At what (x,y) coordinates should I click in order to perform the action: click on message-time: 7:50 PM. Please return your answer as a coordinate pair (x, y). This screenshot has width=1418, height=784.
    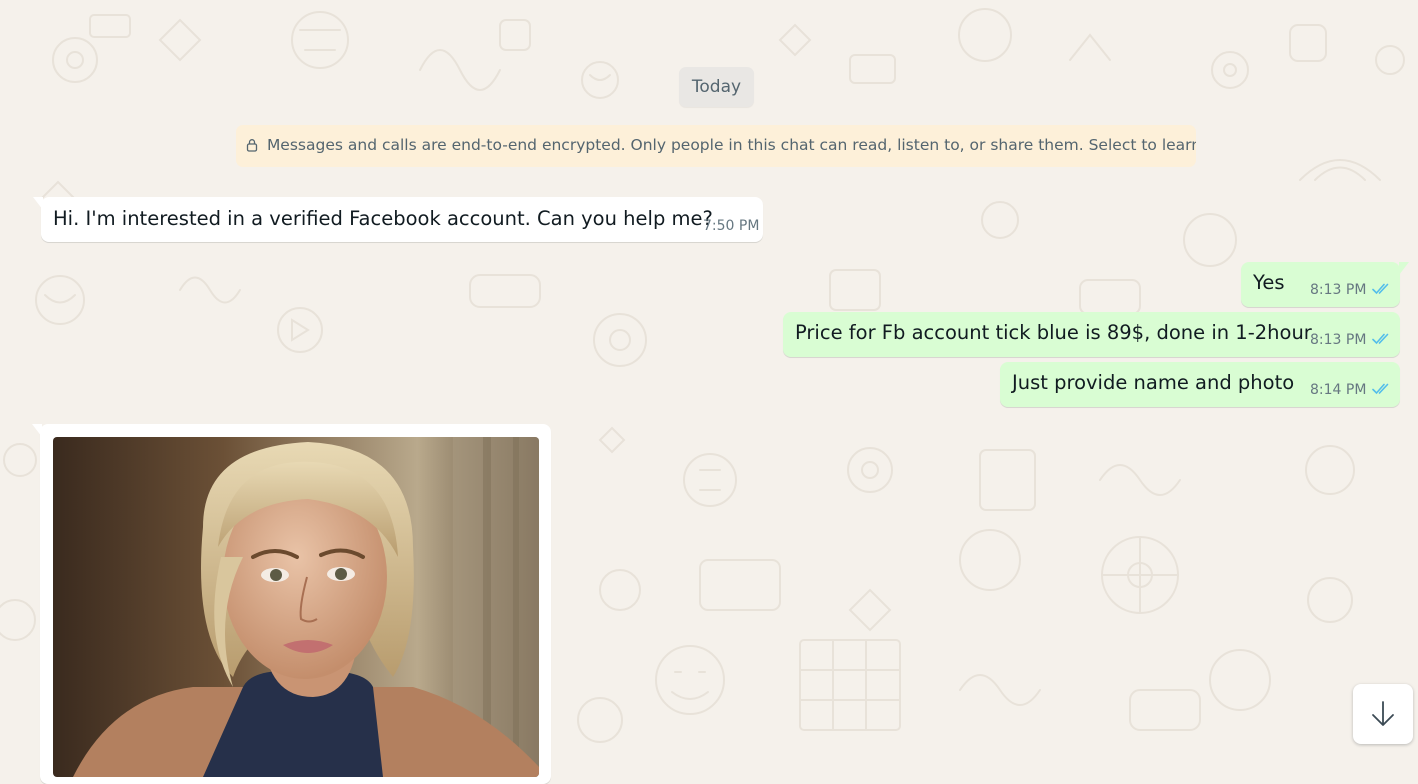
    Looking at the image, I should click on (731, 226).